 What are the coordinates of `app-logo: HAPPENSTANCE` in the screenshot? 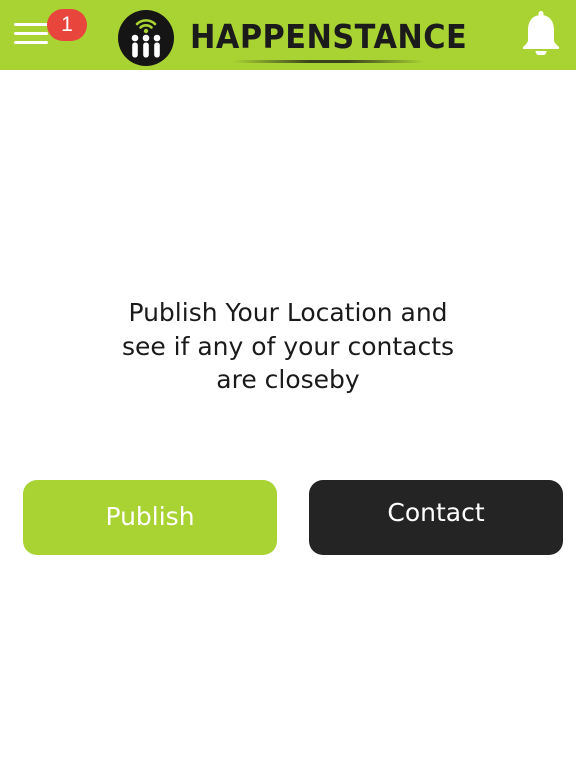 It's located at (291, 37).